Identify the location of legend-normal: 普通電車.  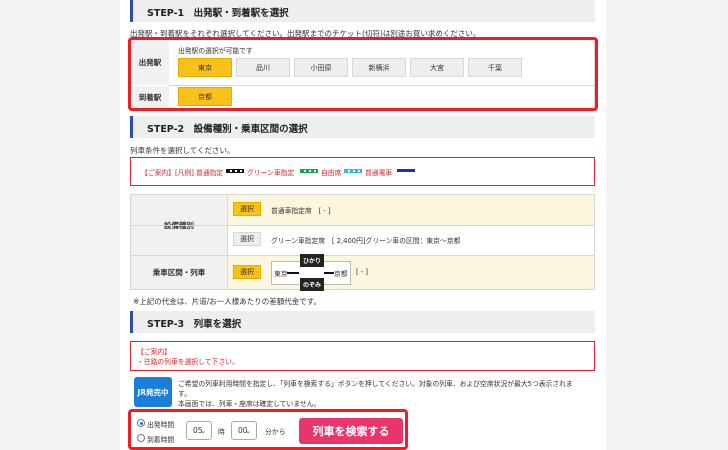
(379, 173).